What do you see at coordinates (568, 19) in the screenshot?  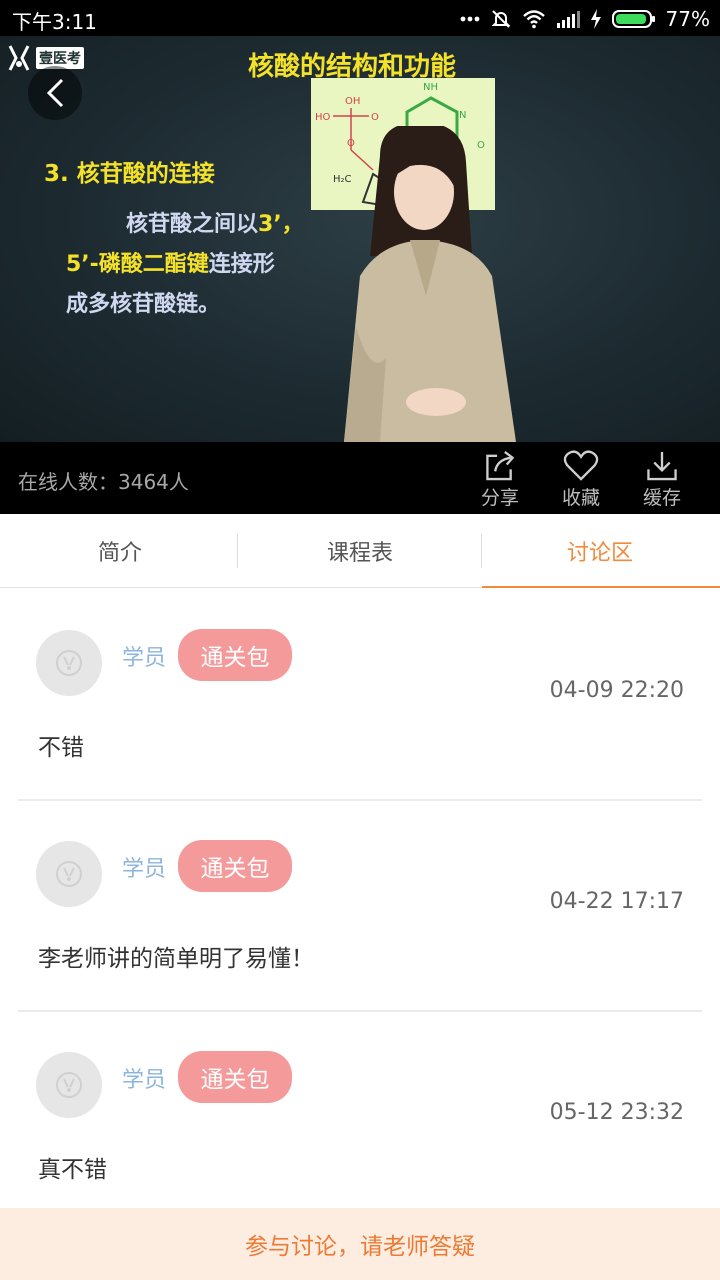 I see `signal-icon` at bounding box center [568, 19].